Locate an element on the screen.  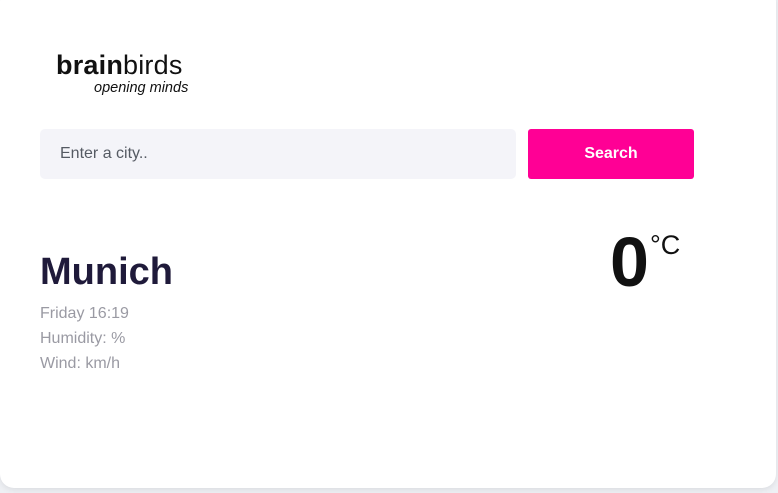
humidity: Humidity: % is located at coordinates (83, 338).